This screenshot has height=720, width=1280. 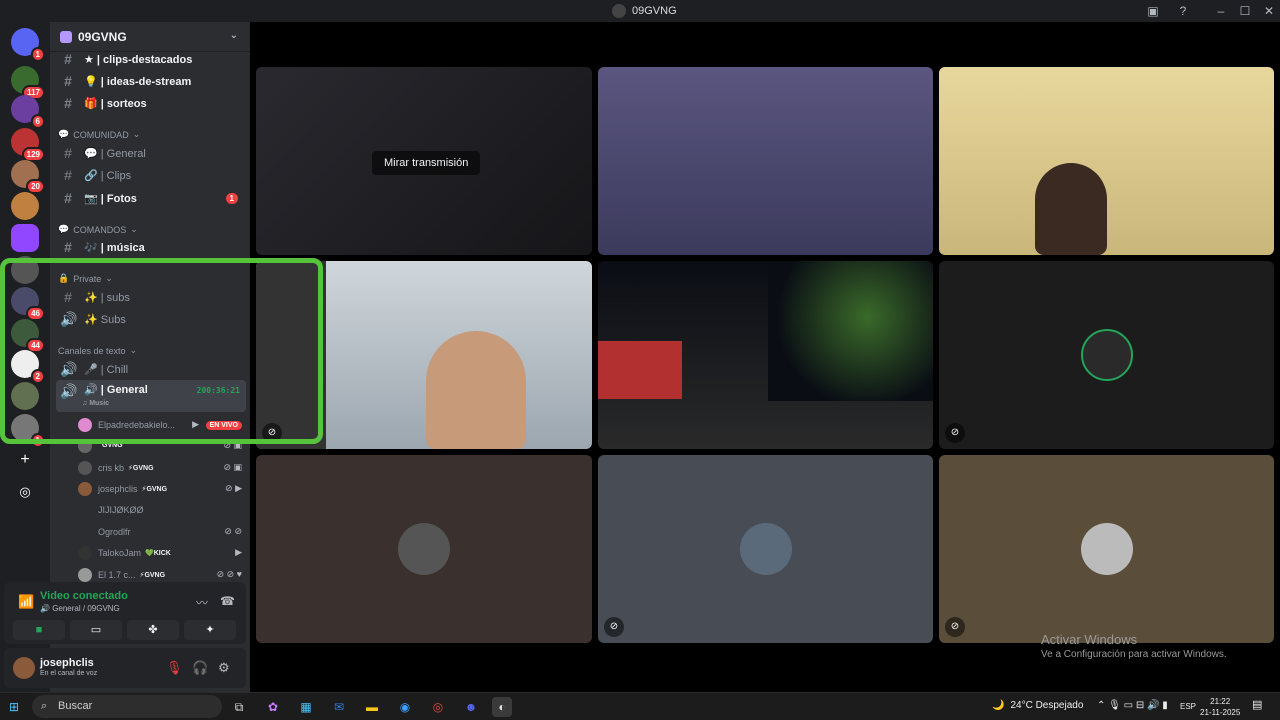 I want to click on copilot-icon: ✿, so click(x=273, y=707).